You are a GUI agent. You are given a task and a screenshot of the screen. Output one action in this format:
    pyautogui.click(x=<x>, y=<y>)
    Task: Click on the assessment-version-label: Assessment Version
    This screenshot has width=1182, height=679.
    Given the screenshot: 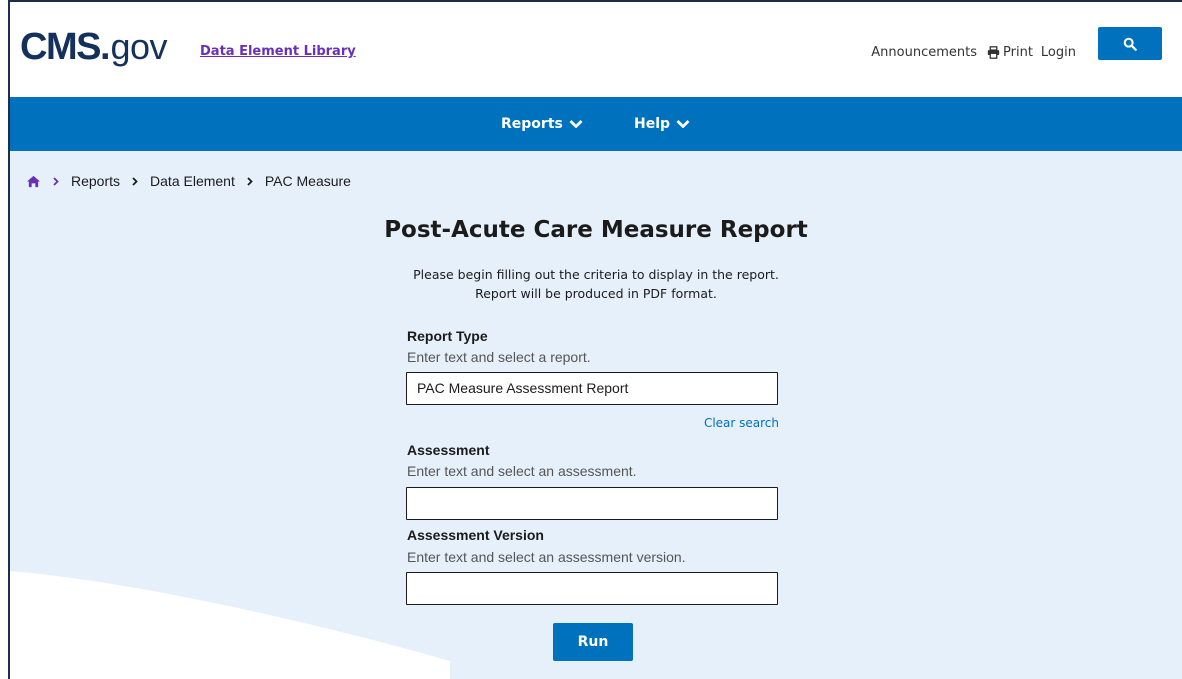 What is the action you would take?
    pyautogui.click(x=475, y=535)
    